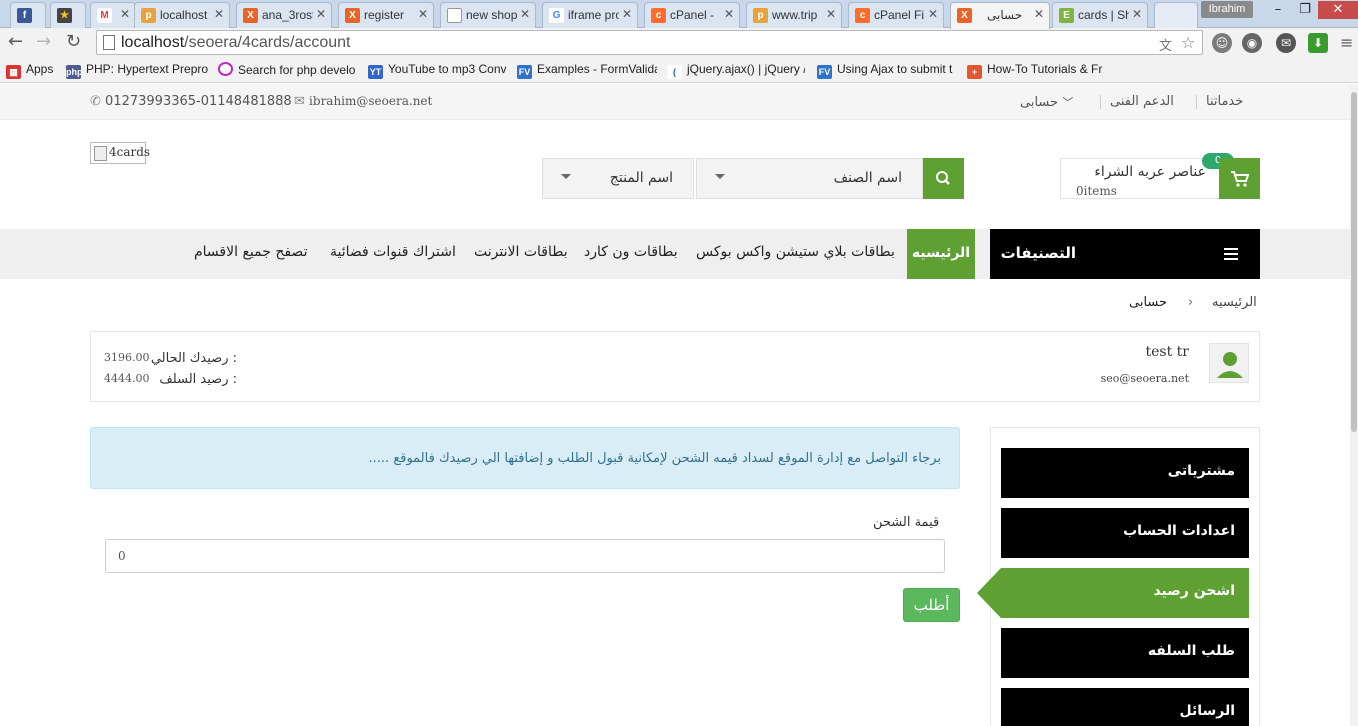 This screenshot has width=1358, height=726. What do you see at coordinates (73, 42) in the screenshot?
I see `reload-icon: ↻` at bounding box center [73, 42].